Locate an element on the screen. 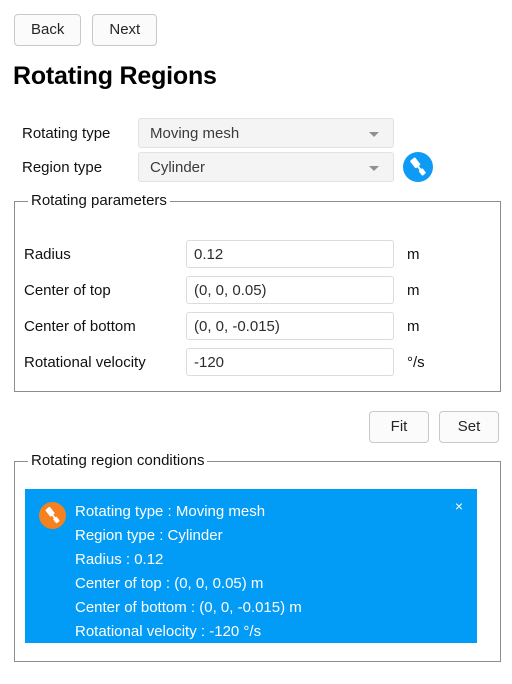  radius-label: Radius is located at coordinates (47, 254).